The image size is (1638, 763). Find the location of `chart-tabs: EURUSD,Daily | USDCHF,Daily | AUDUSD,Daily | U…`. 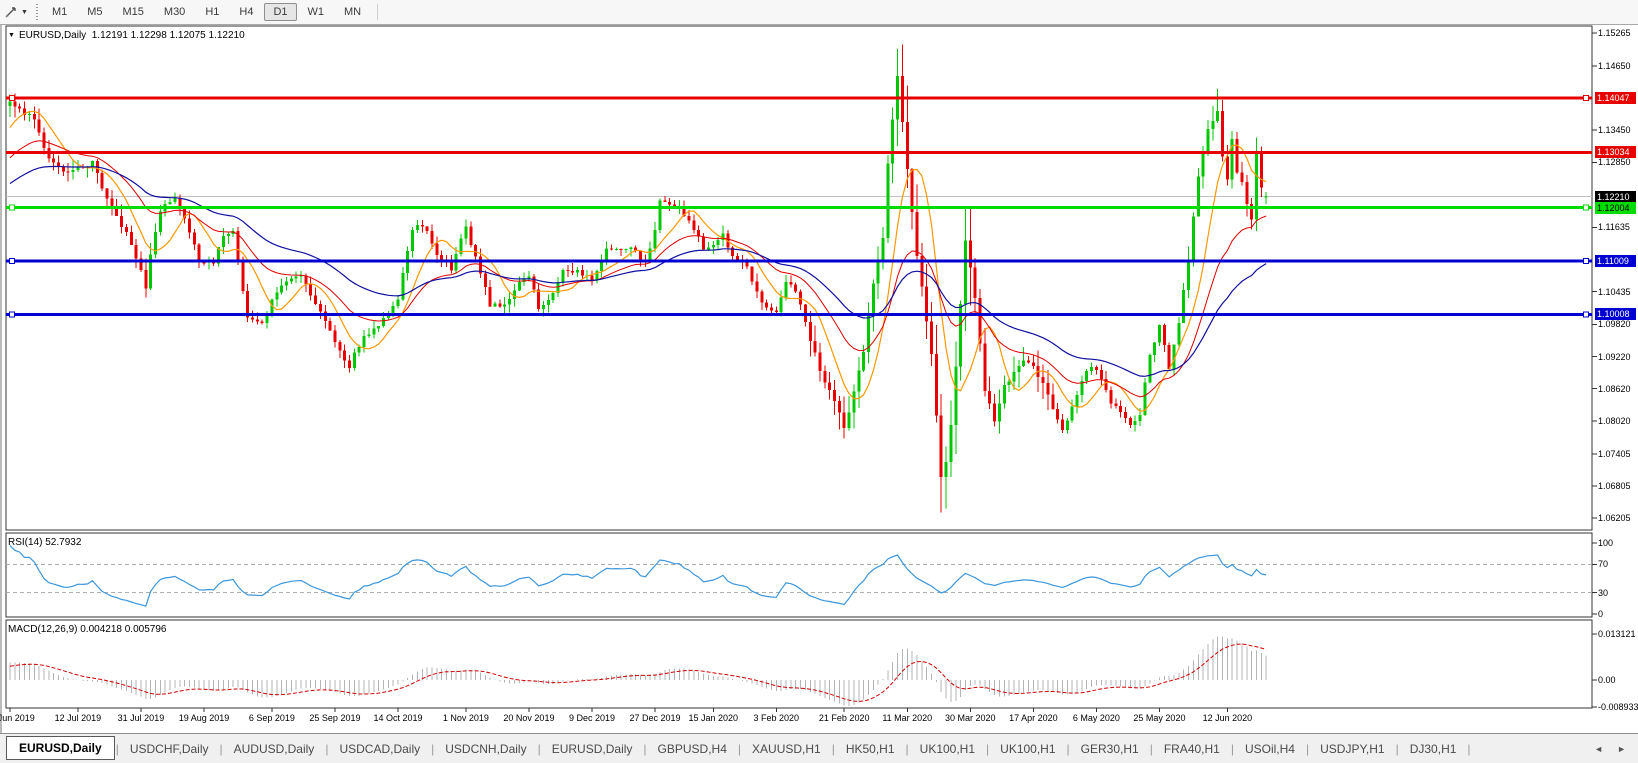

chart-tabs: EURUSD,Daily | USDCHF,Daily | AUDUSD,Daily | U… is located at coordinates (736, 748).